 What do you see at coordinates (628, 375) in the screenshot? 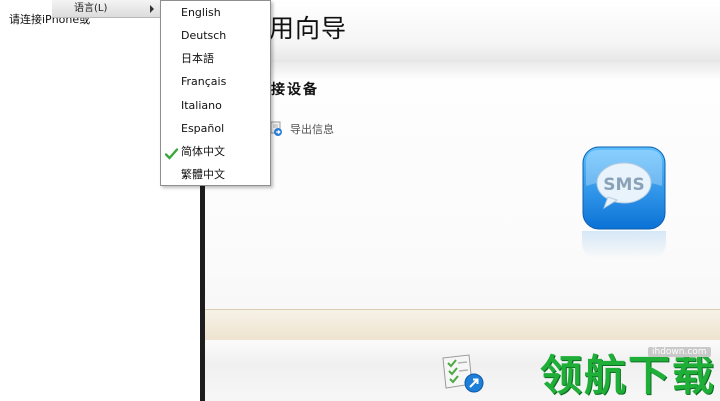
I see `watermark-text: 领航下载` at bounding box center [628, 375].